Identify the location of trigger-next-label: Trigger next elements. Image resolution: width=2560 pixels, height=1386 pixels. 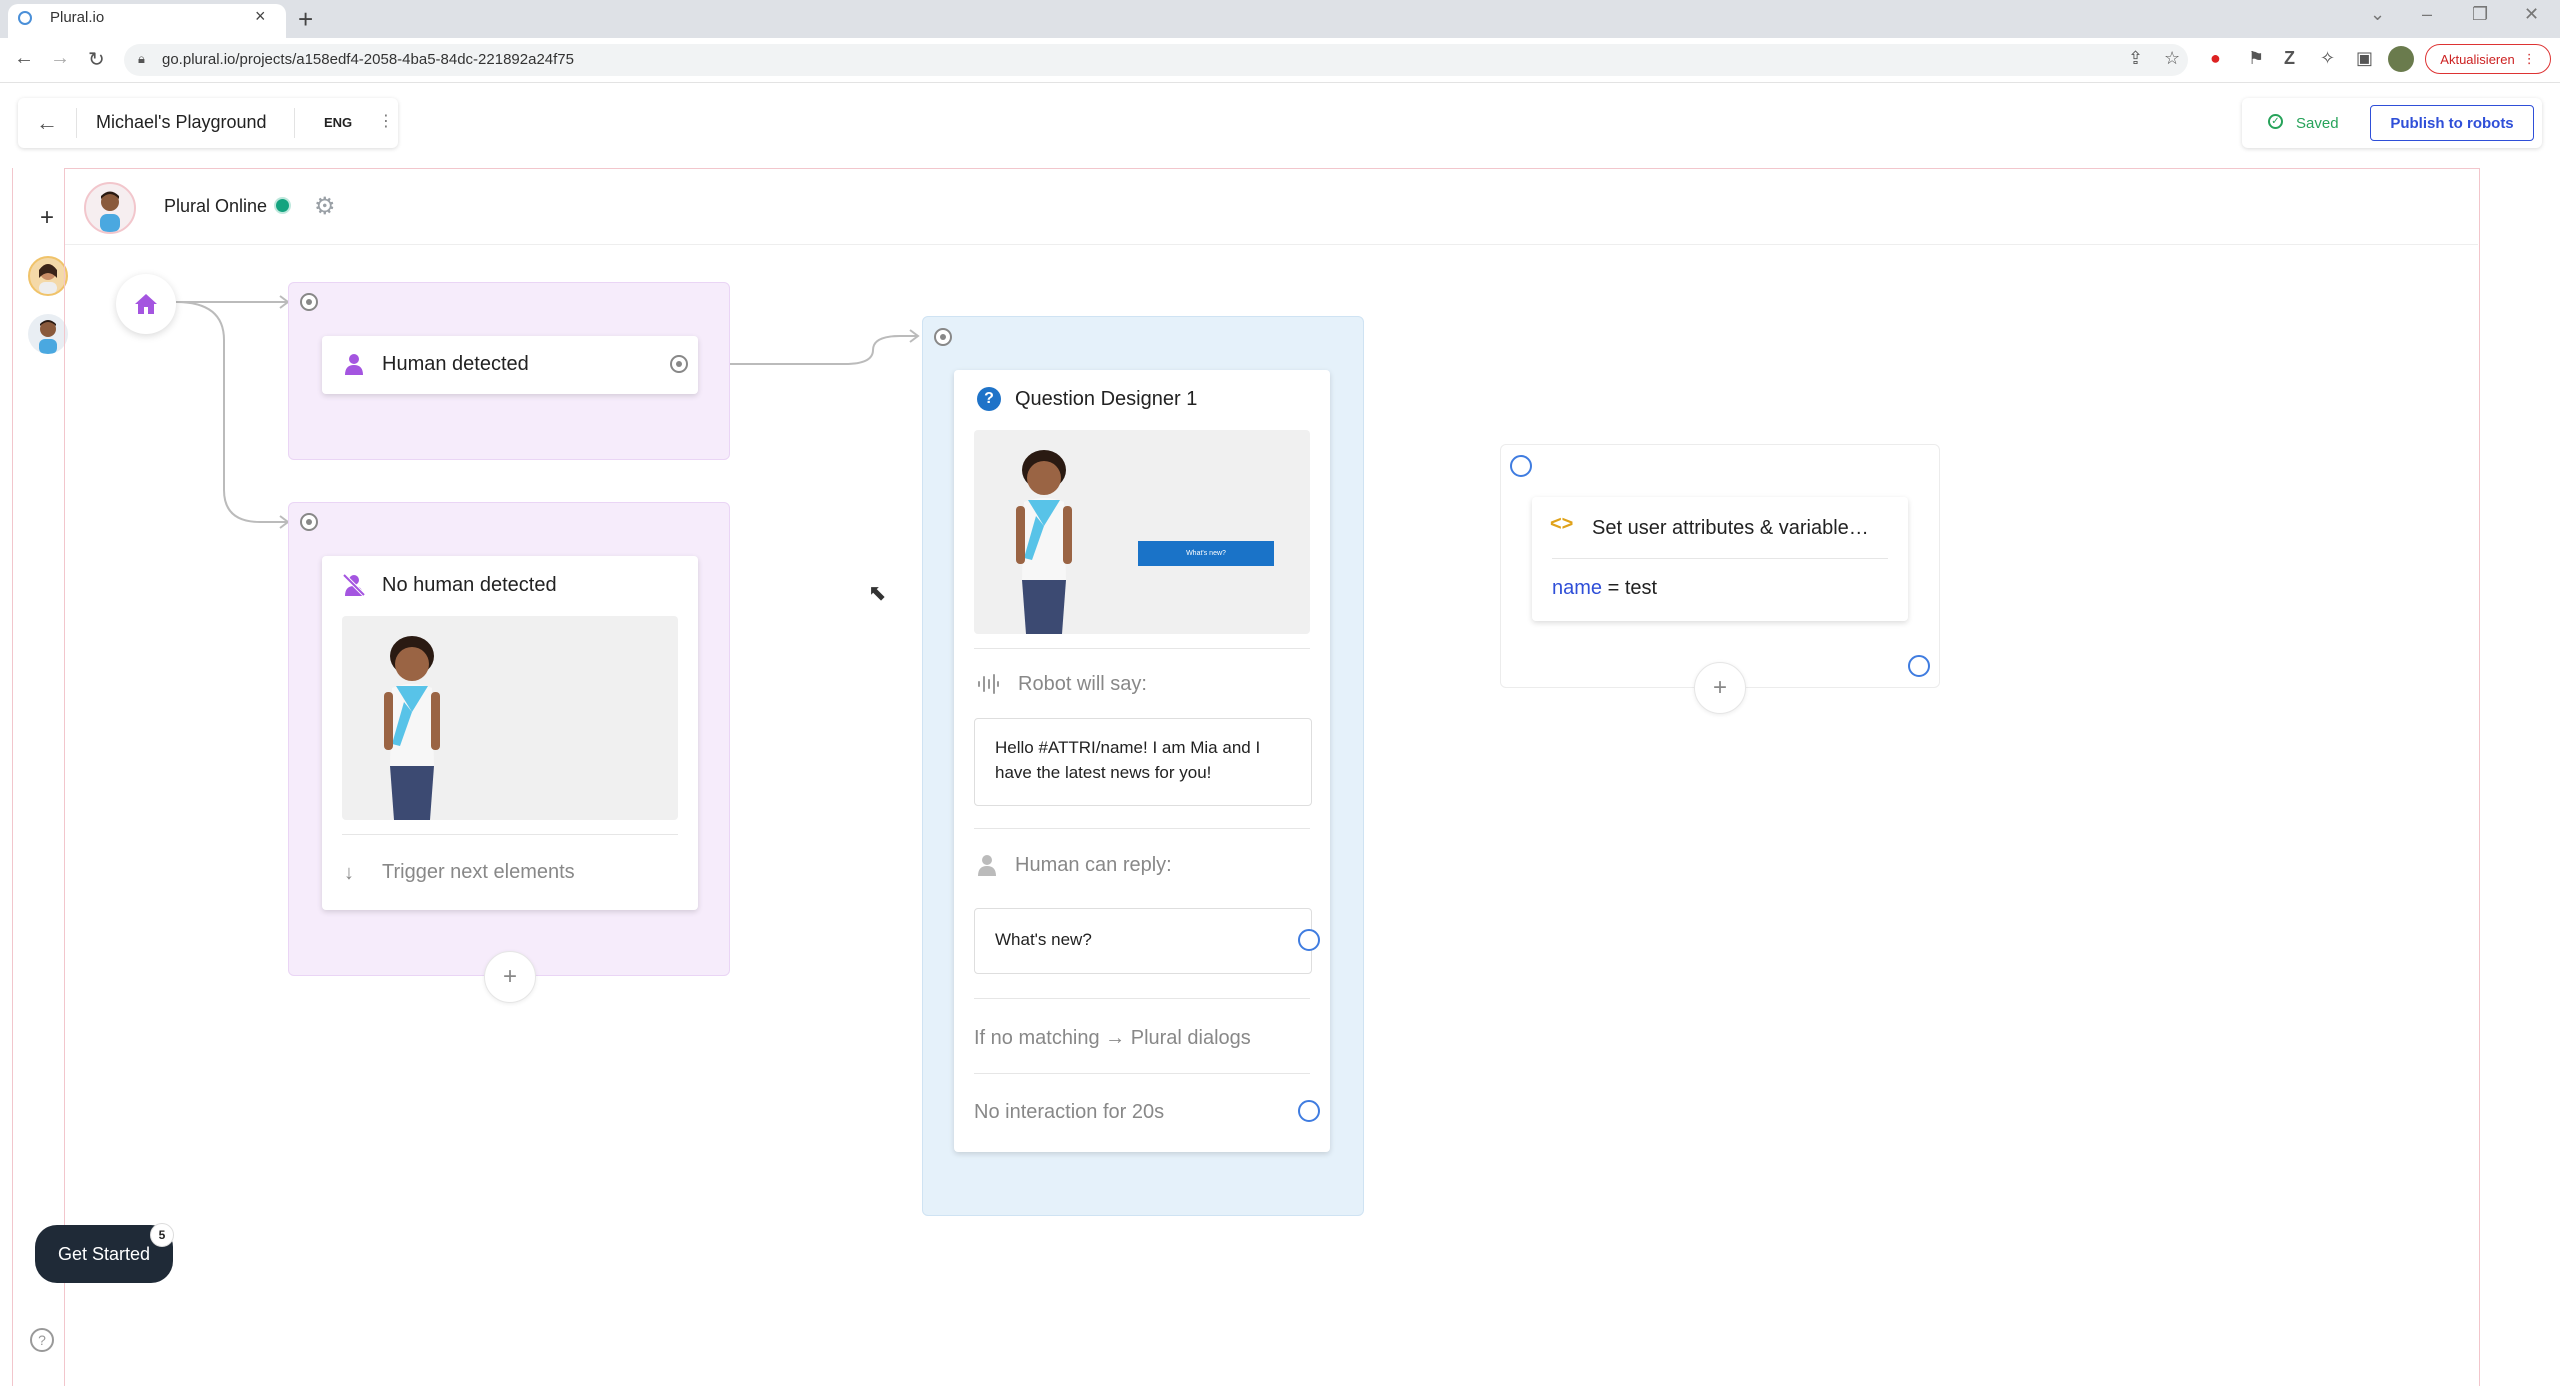
(478, 872).